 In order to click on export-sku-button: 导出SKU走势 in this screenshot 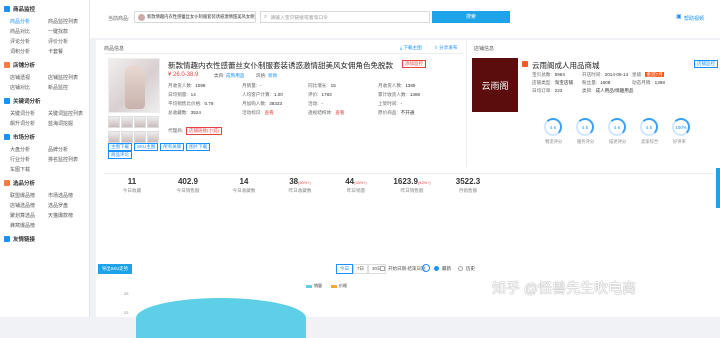, I will do `click(115, 269)`.